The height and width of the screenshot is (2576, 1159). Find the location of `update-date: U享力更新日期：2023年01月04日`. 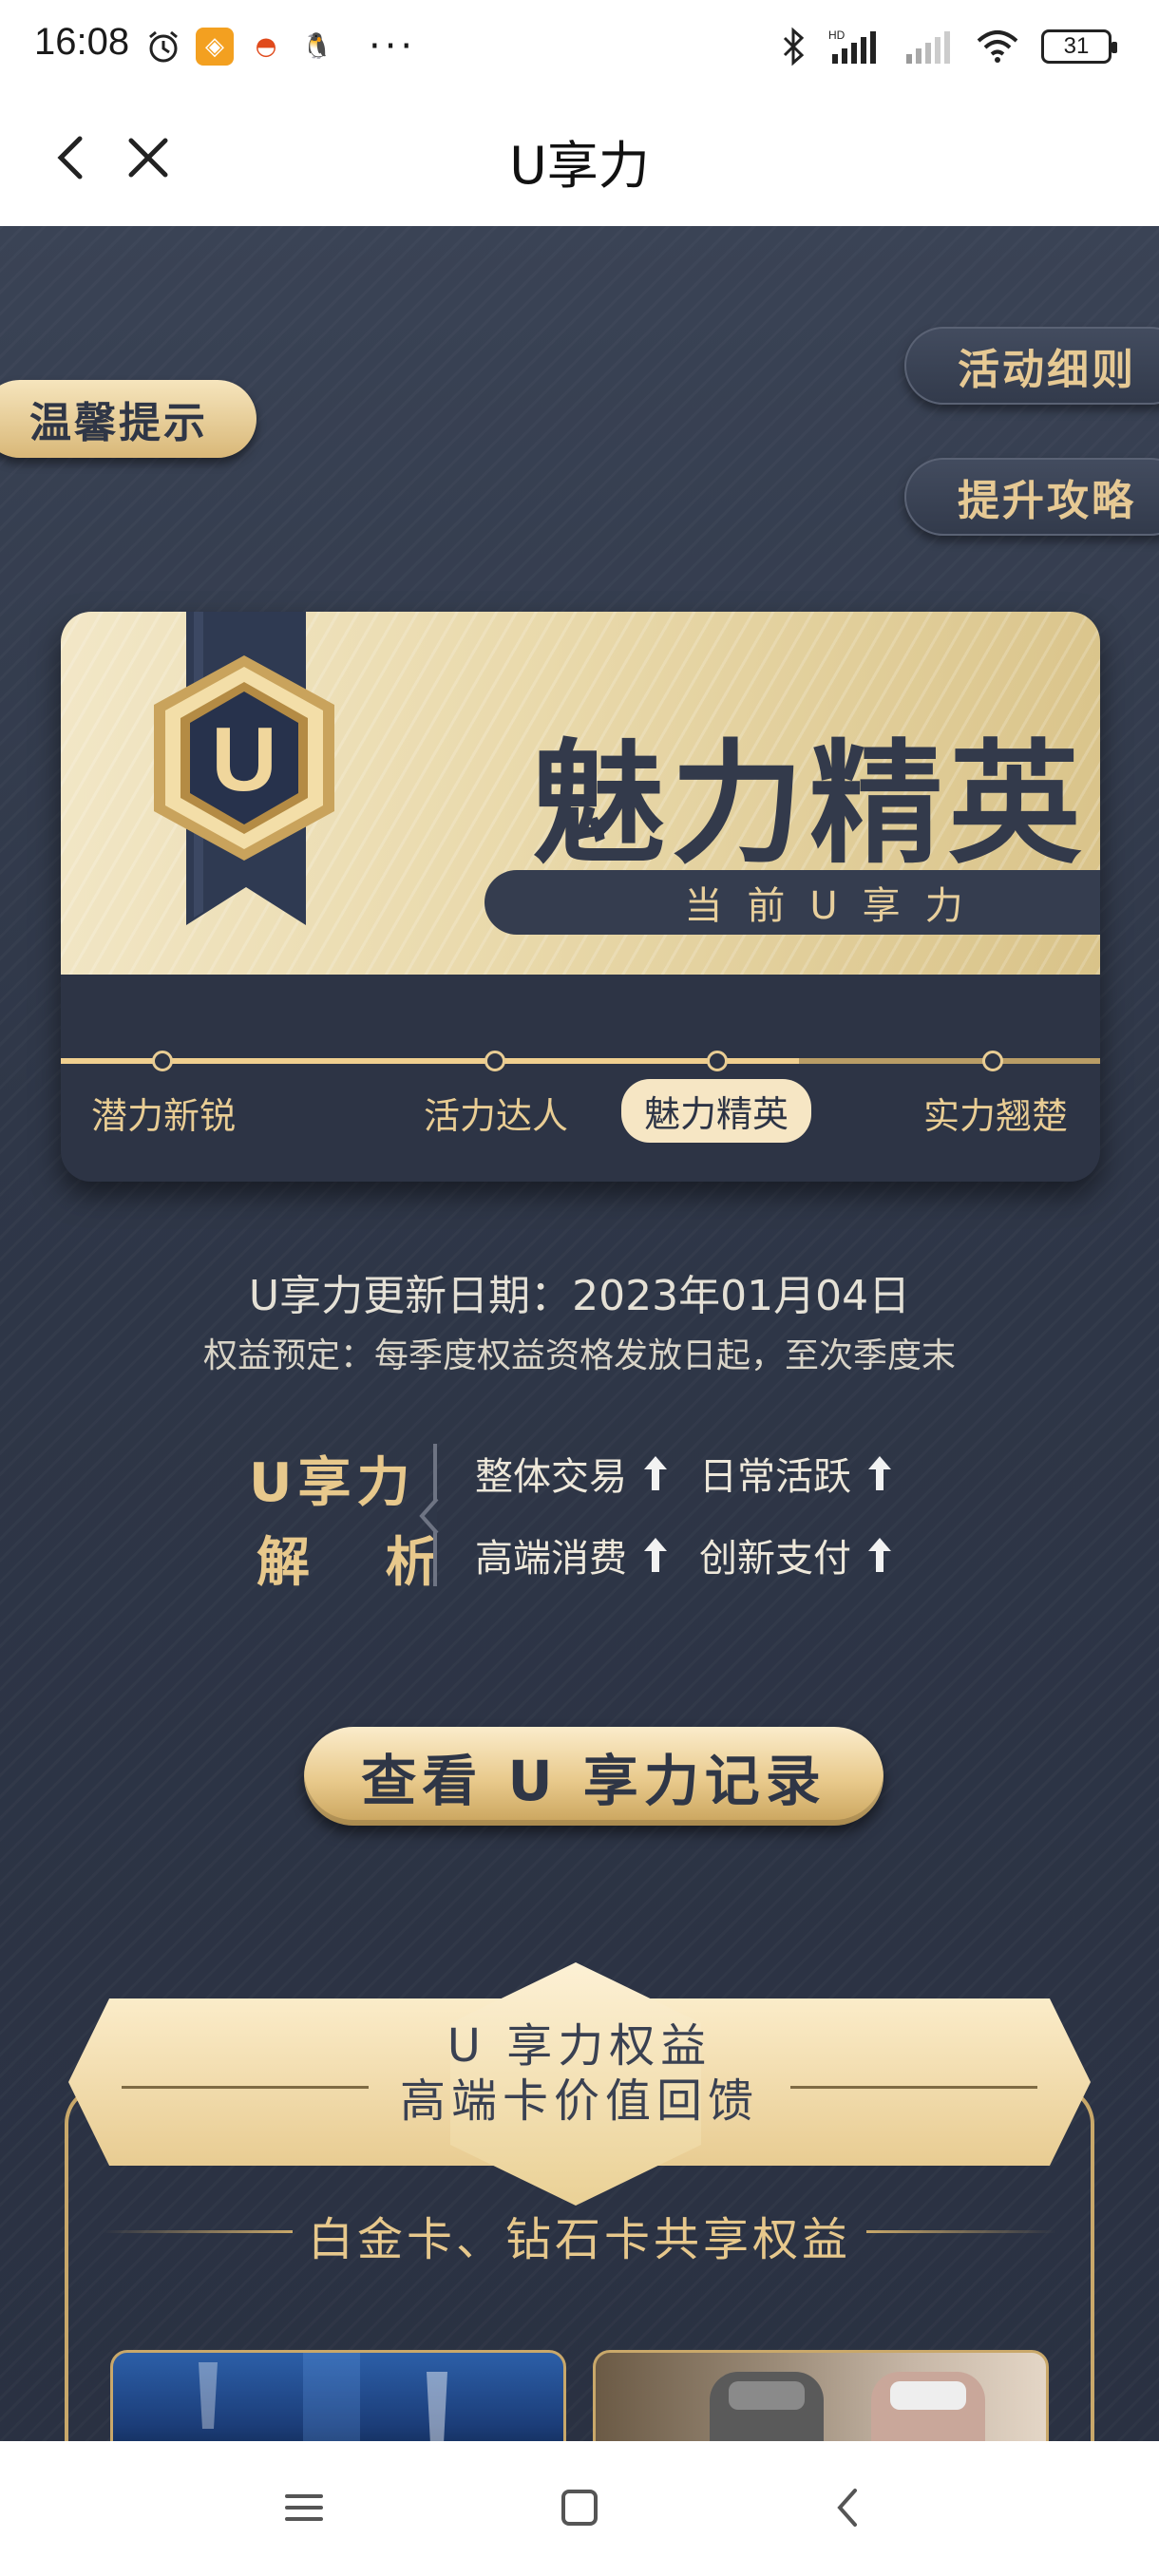

update-date: U享力更新日期：2023年01月04日 is located at coordinates (579, 1296).